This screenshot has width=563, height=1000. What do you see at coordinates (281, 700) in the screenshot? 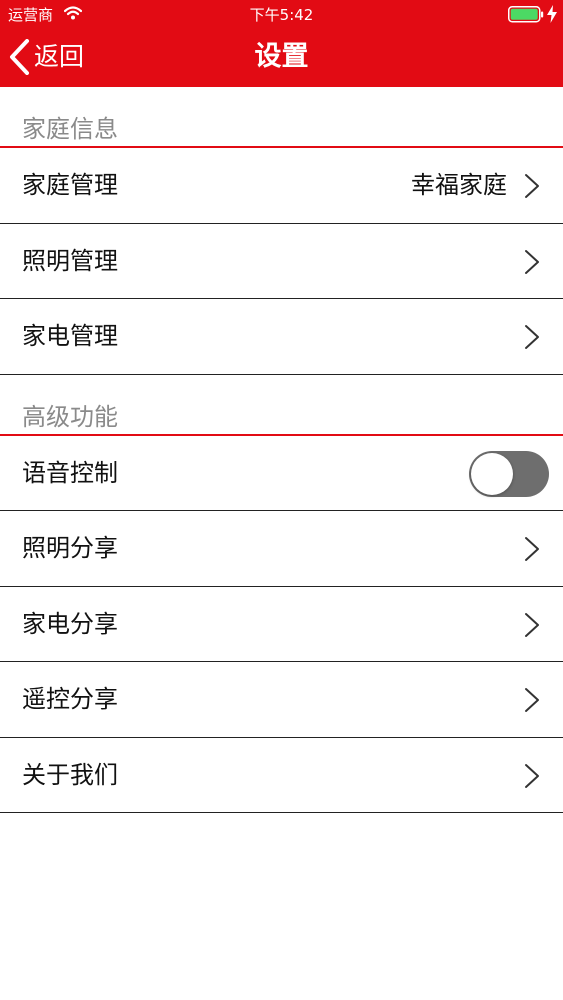
I see `row-remote-share: 遥控分享` at bounding box center [281, 700].